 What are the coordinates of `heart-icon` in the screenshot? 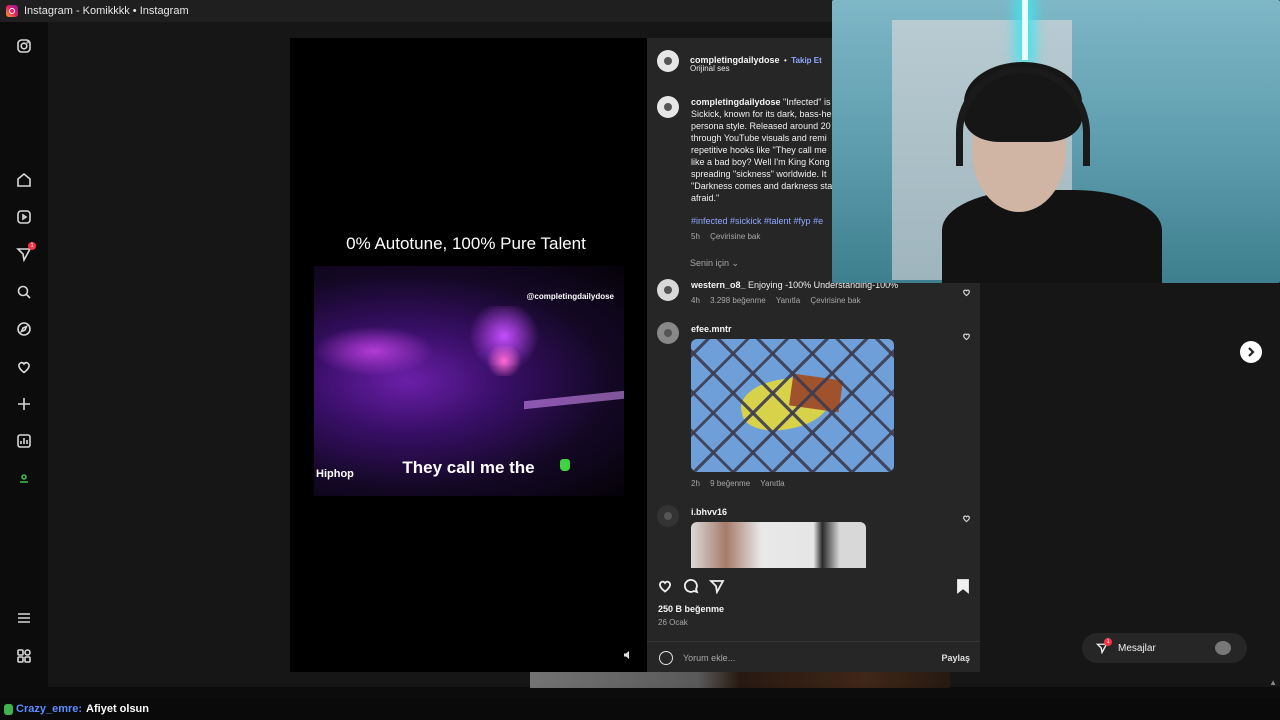 It's located at (24, 367).